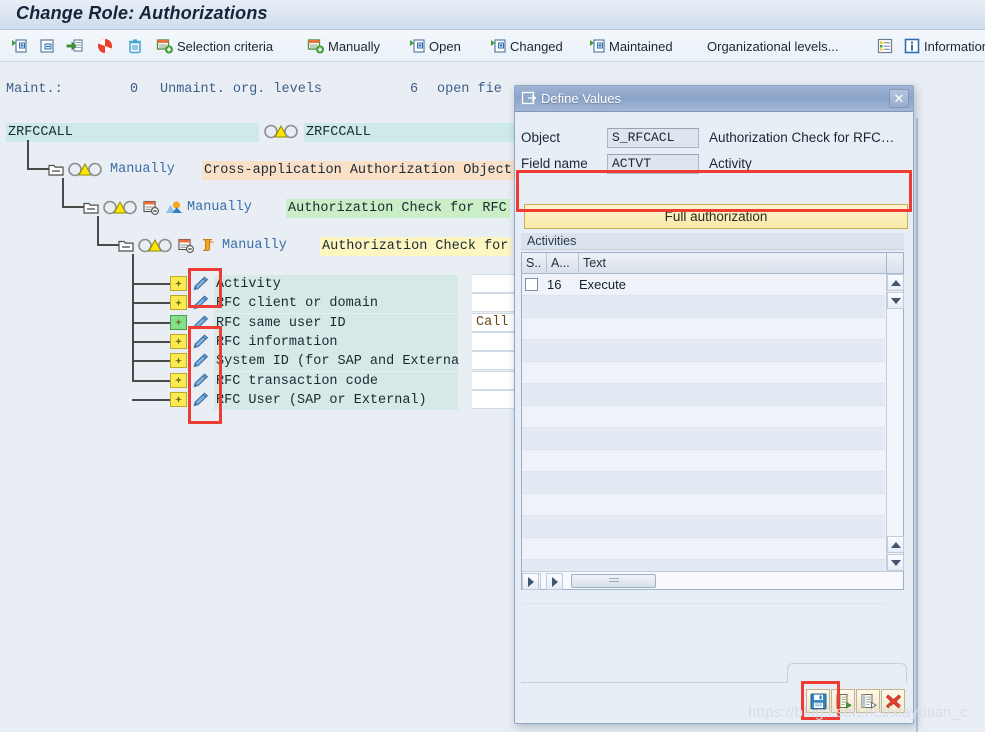  What do you see at coordinates (241, 89) in the screenshot?
I see `unmaint-label: Unmaint. org. levels` at bounding box center [241, 89].